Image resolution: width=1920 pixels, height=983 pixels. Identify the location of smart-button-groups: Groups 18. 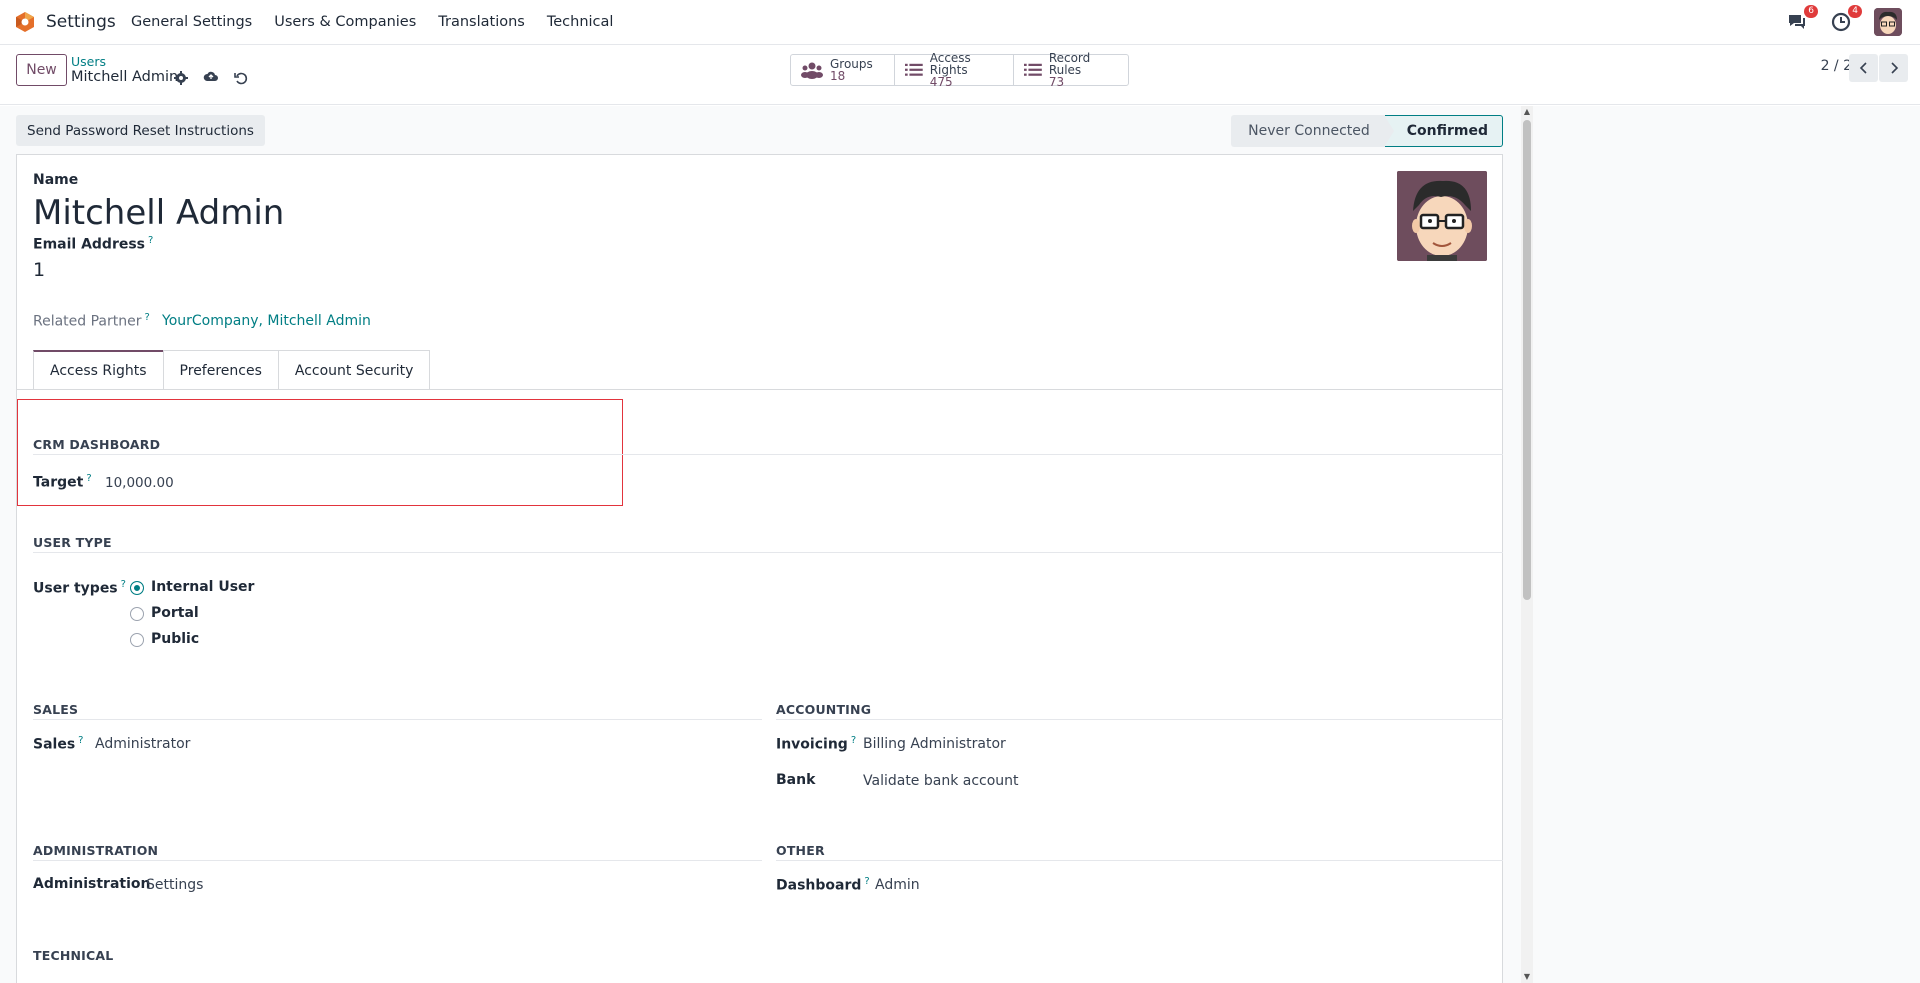
(843, 70).